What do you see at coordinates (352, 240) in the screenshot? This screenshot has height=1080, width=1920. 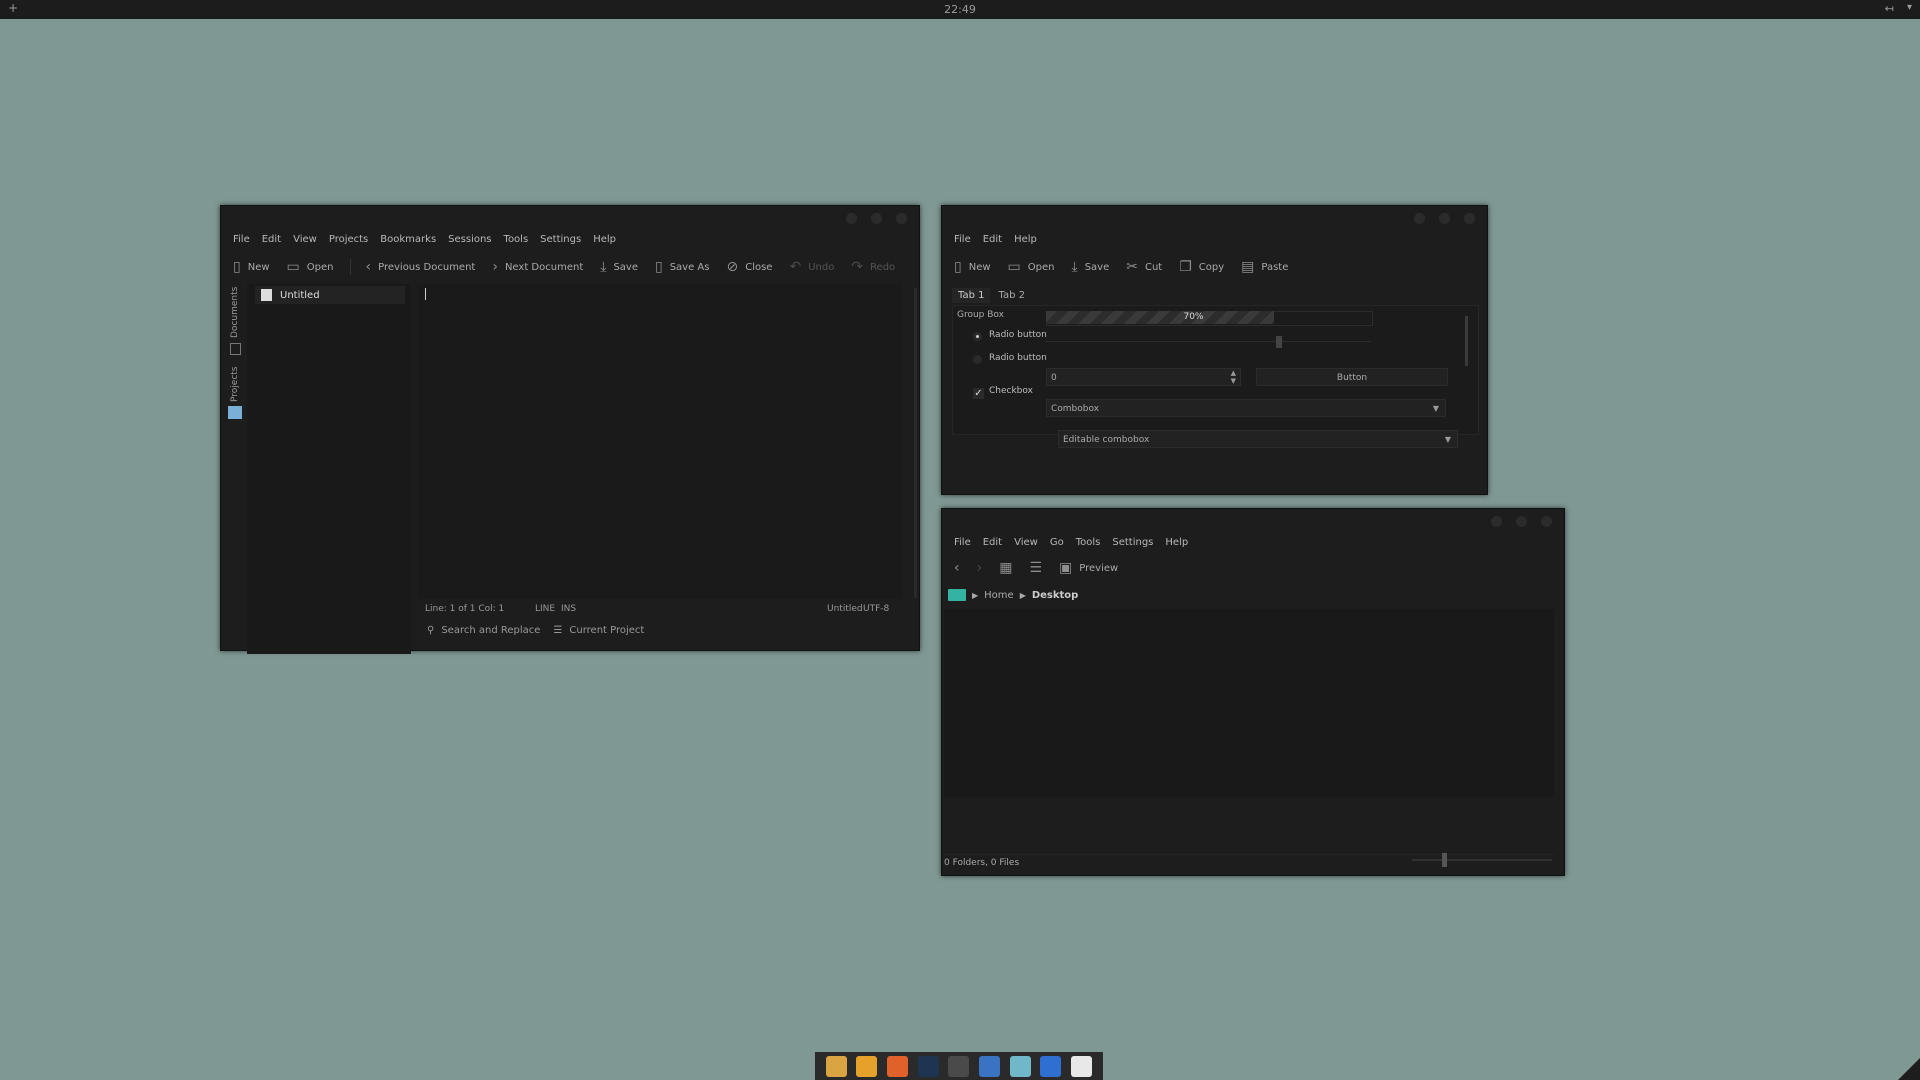 I see `menu-projects: Projects` at bounding box center [352, 240].